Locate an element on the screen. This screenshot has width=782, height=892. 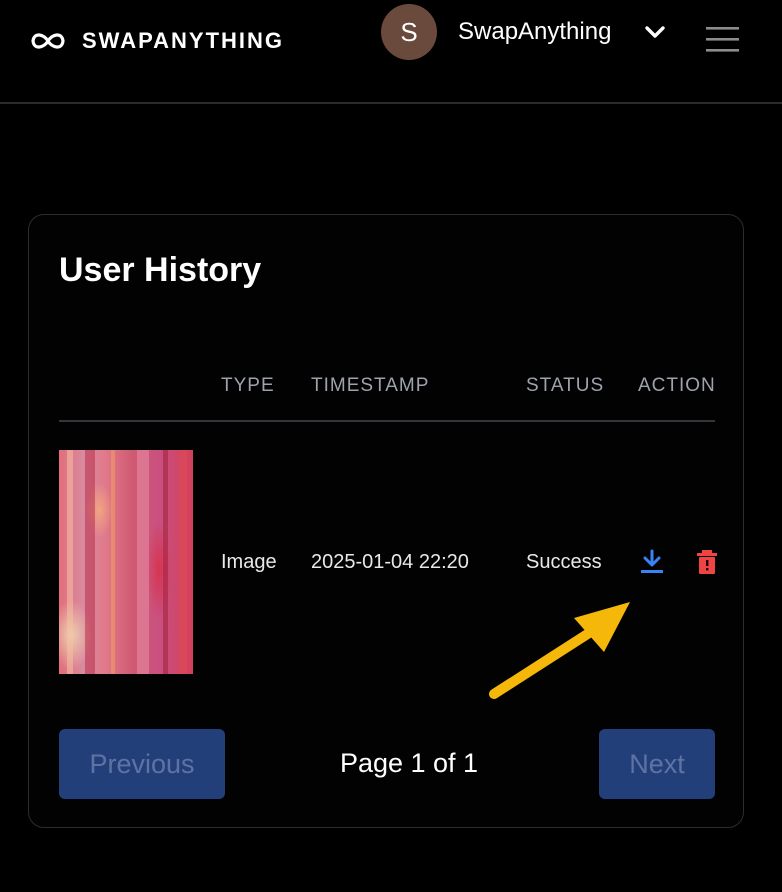
page-indicator: Page 1 of 1 is located at coordinates (409, 763).